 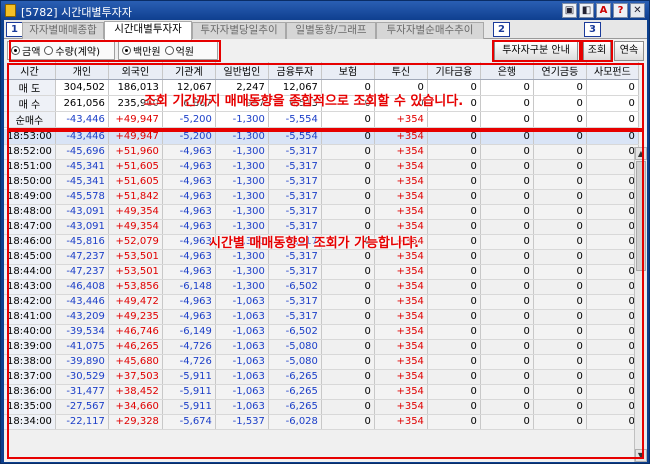 I want to click on unit-group: 백만원 억원, so click(x=168, y=50).